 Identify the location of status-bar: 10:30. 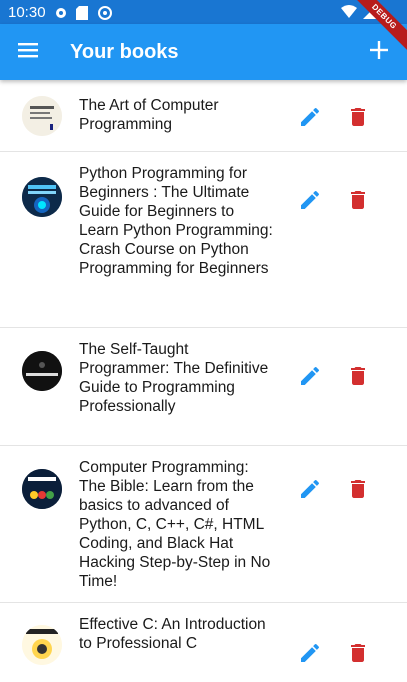
(203, 12).